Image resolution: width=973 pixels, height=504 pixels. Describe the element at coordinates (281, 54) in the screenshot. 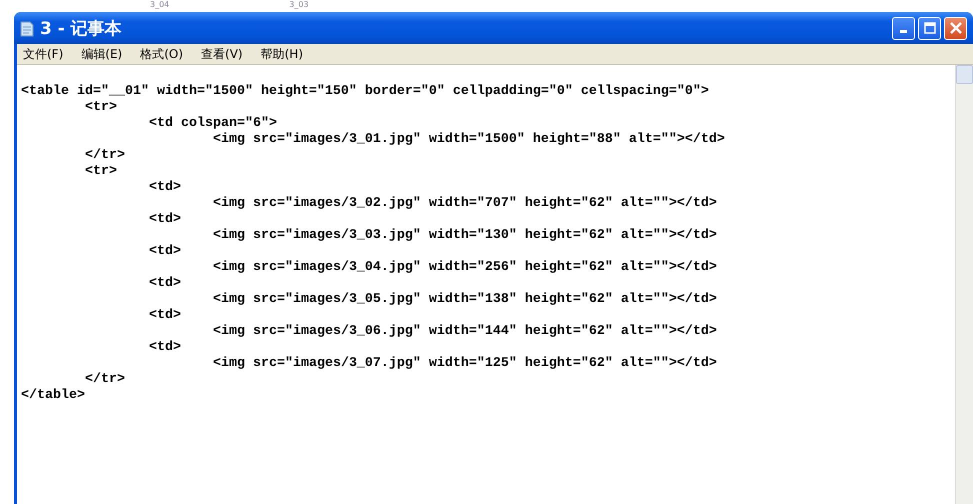

I see `menu-item: 帮助(H)` at that location.